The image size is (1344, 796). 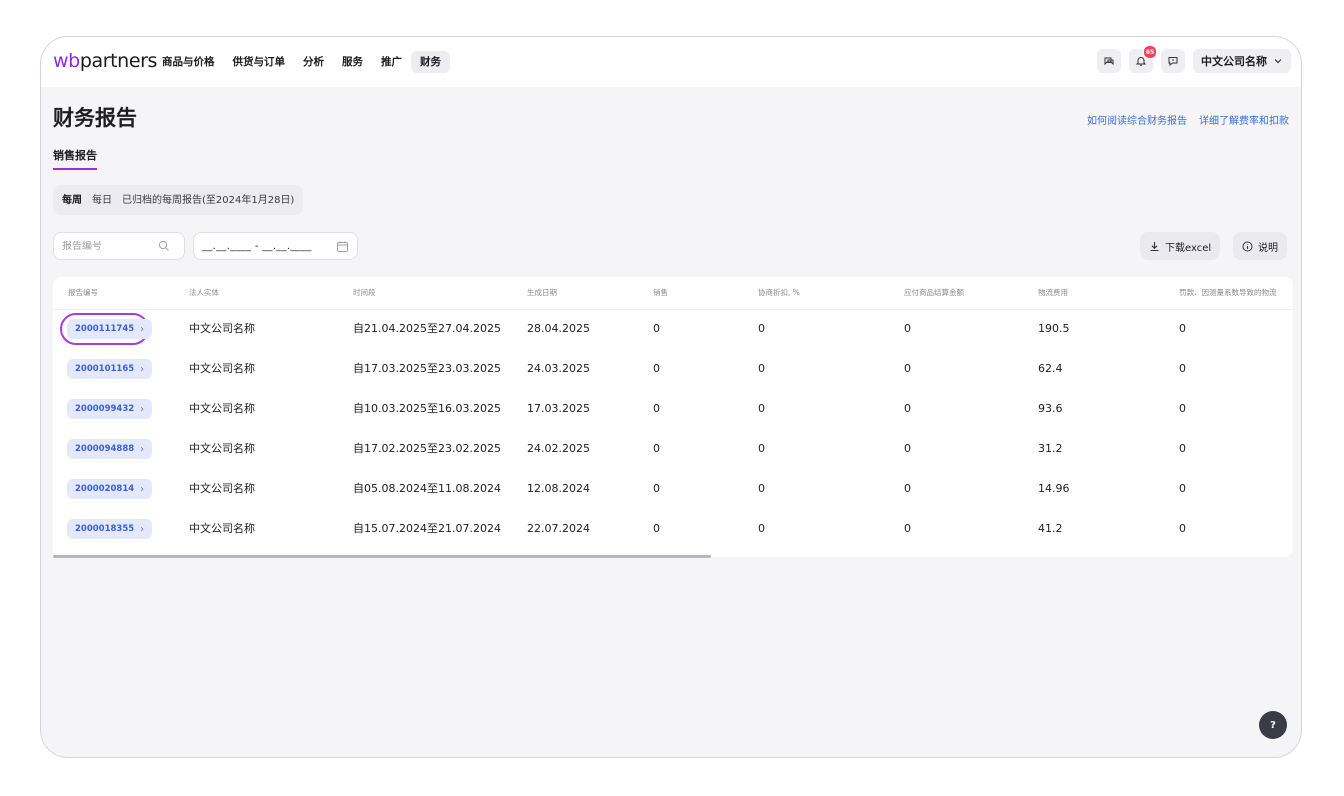 I want to click on logo-mark: wb, so click(x=66, y=61).